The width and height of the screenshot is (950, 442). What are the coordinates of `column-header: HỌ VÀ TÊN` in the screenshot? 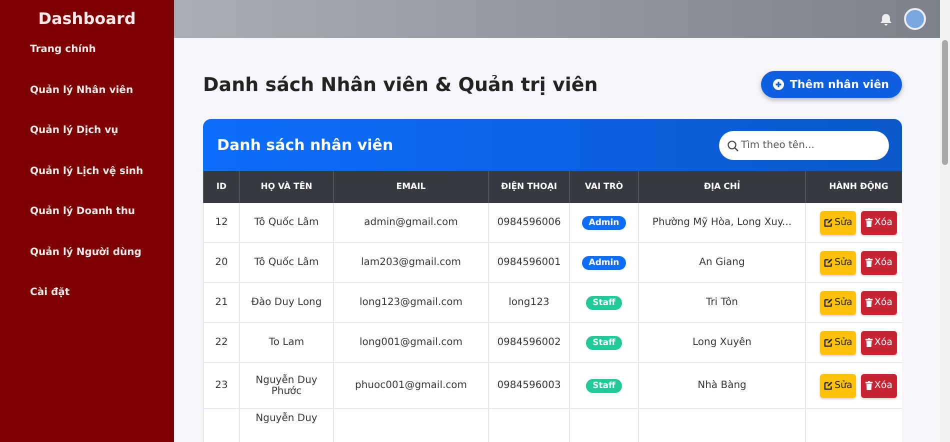 It's located at (287, 187).